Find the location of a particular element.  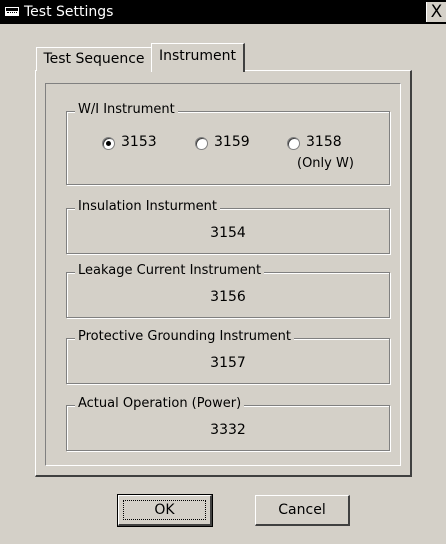

ok-button: OK is located at coordinates (165, 510).